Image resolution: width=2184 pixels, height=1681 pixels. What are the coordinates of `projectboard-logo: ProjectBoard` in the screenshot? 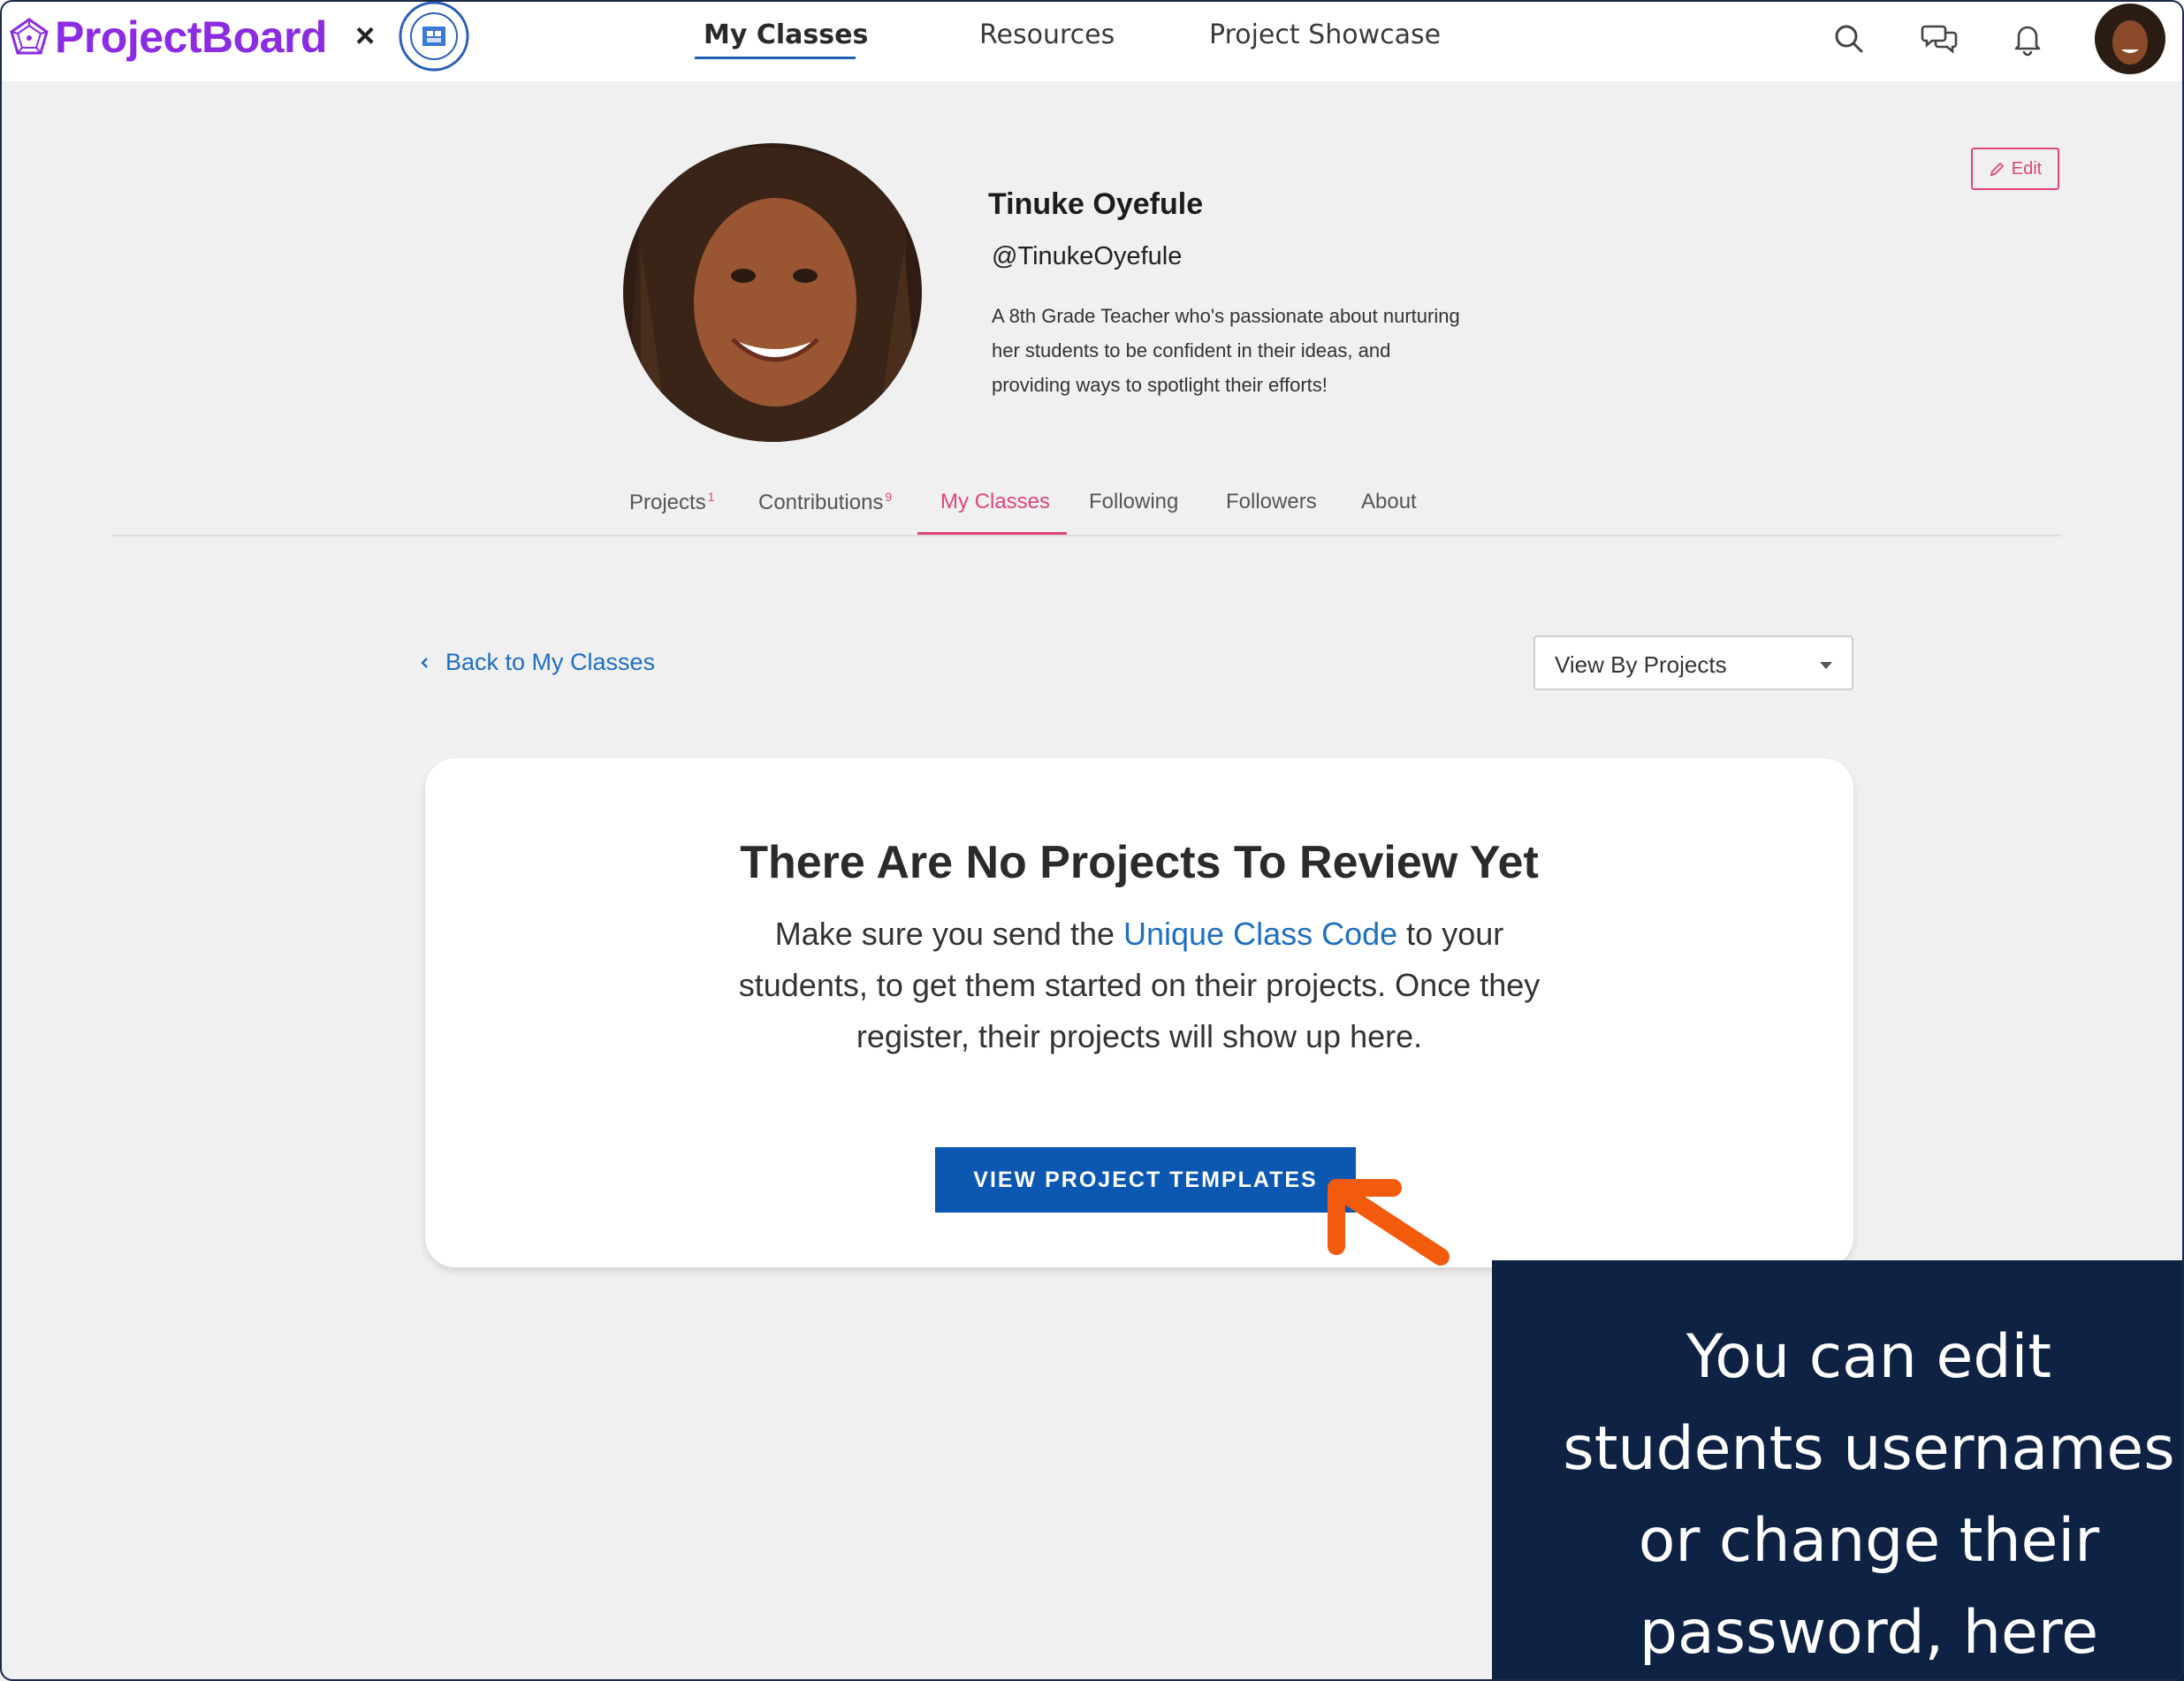 It's located at (168, 37).